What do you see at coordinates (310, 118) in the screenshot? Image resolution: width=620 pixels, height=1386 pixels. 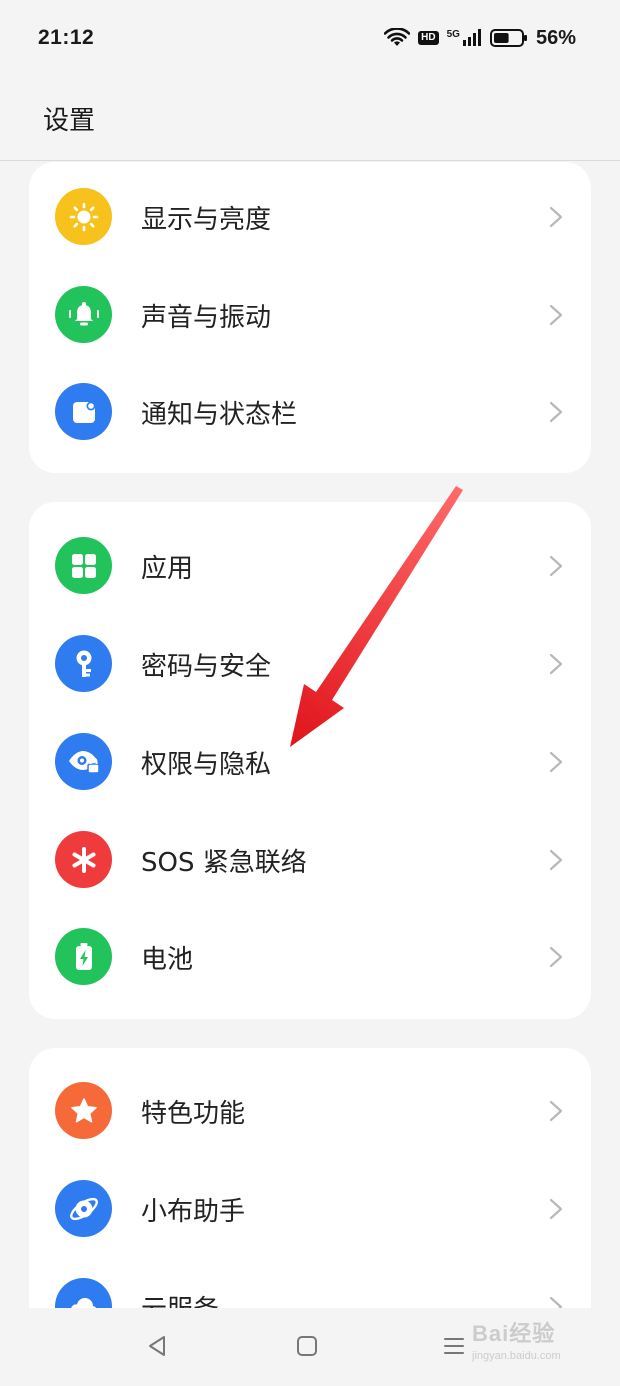 I see `page-header: 设置` at bounding box center [310, 118].